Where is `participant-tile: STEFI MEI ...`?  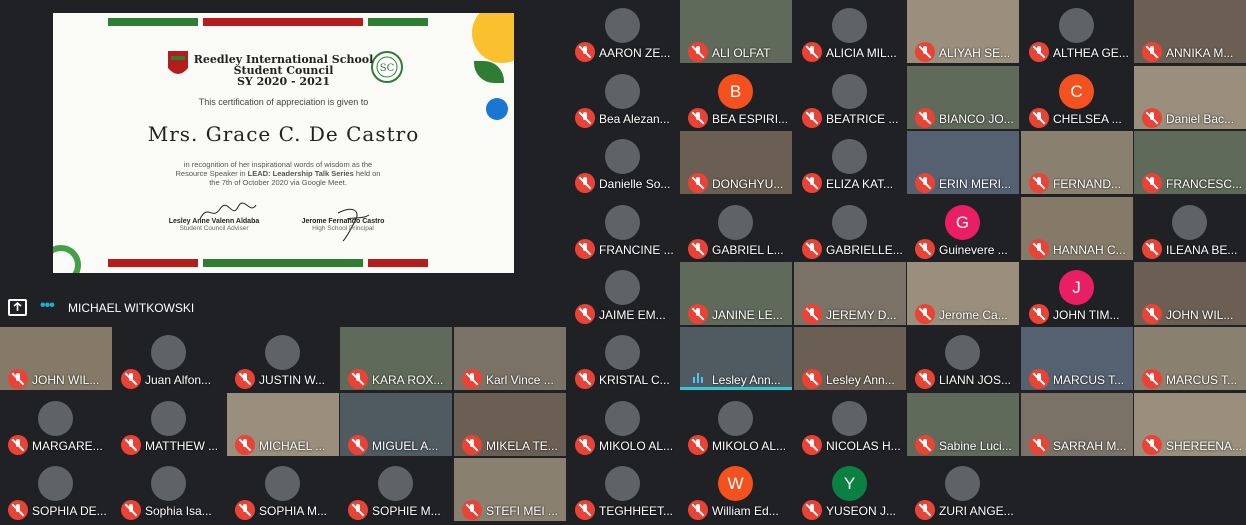 participant-tile: STEFI MEI ... is located at coordinates (510, 489).